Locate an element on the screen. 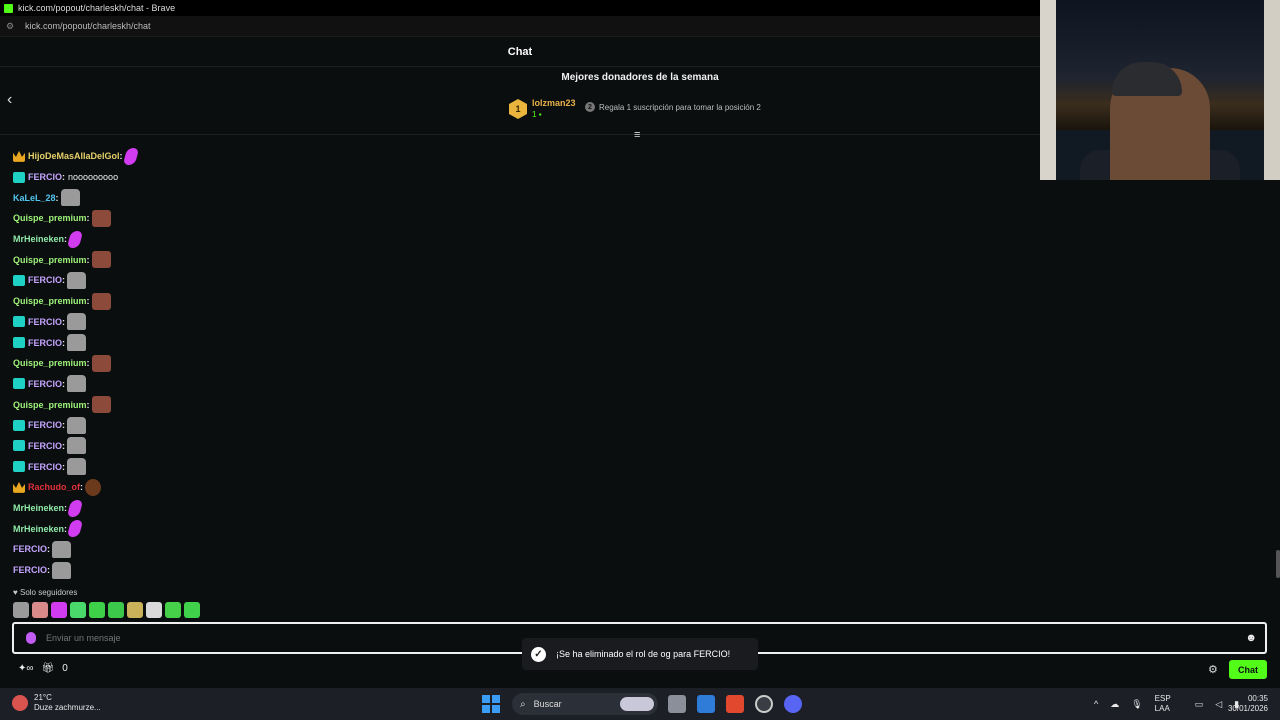 This screenshot has height=720, width=1280. chat-message: Quispe_premium: is located at coordinates (313, 301).